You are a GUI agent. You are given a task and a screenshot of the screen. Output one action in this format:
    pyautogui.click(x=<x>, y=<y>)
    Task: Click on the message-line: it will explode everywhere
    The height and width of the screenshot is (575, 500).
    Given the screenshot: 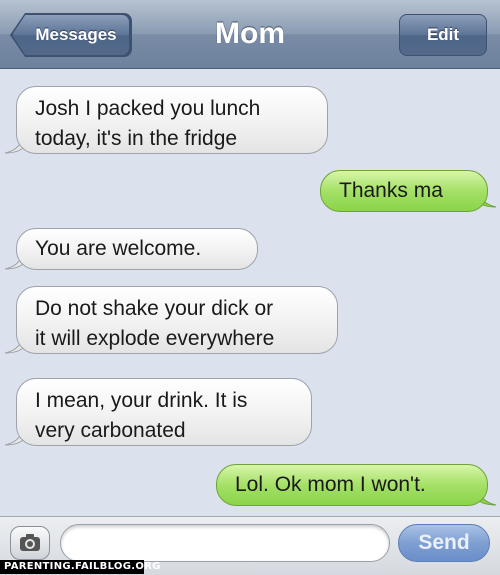 What is the action you would take?
    pyautogui.click(x=155, y=338)
    